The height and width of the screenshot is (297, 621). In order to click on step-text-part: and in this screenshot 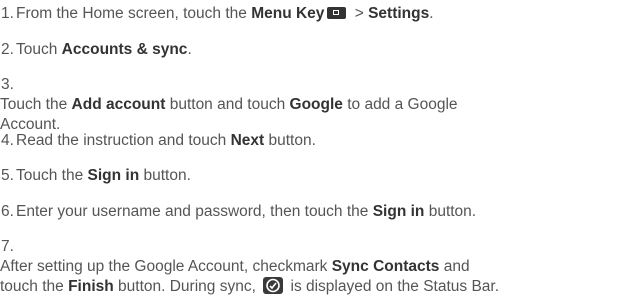, I will do `click(454, 266)`.